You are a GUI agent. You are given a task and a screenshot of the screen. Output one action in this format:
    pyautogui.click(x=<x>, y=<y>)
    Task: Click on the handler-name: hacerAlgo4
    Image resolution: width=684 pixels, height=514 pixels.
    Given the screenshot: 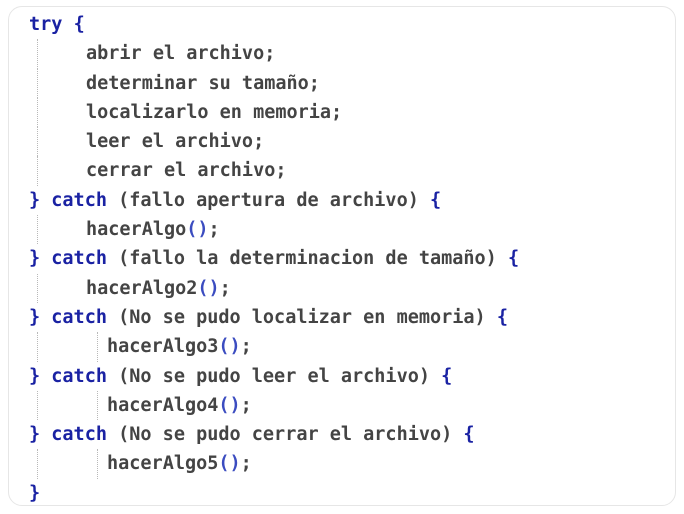 What is the action you would take?
    pyautogui.click(x=163, y=405)
    